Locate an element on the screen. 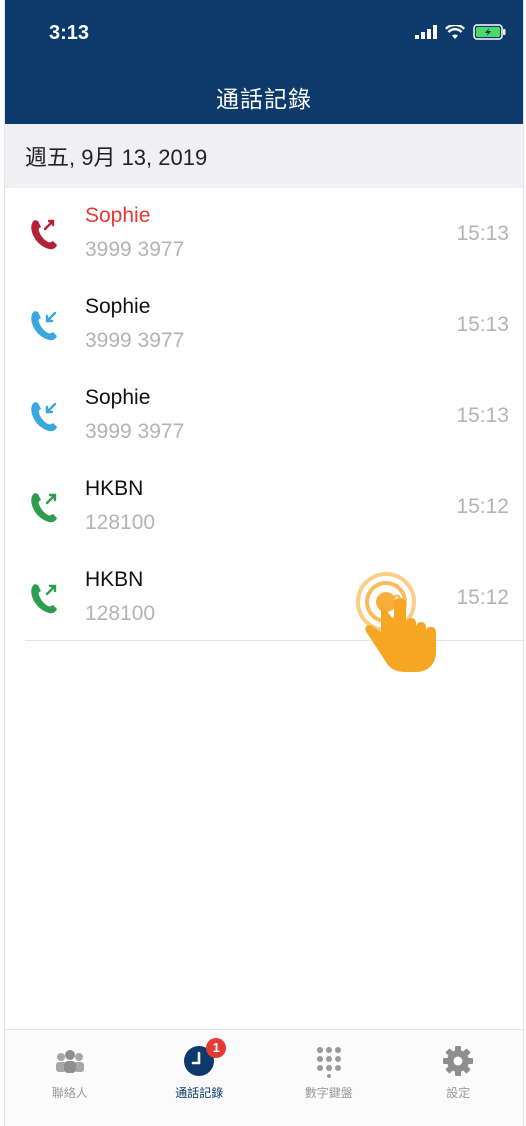 The width and height of the screenshot is (526, 1126). wifi-icon is located at coordinates (455, 31).